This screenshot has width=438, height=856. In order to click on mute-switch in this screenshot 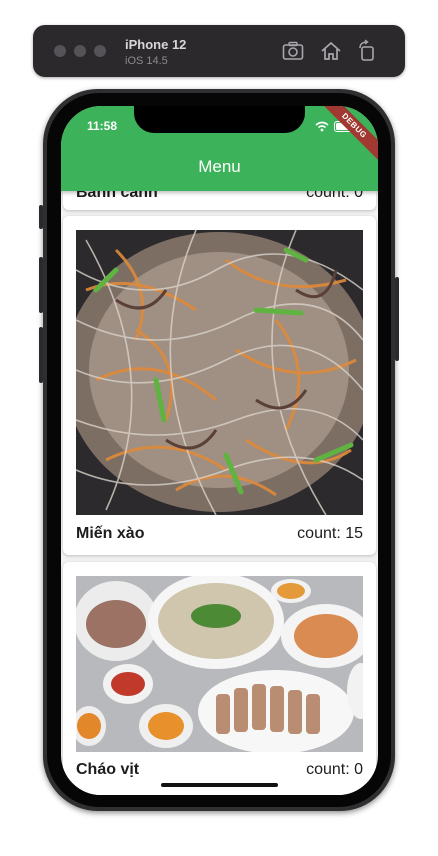, I will do `click(41, 217)`.